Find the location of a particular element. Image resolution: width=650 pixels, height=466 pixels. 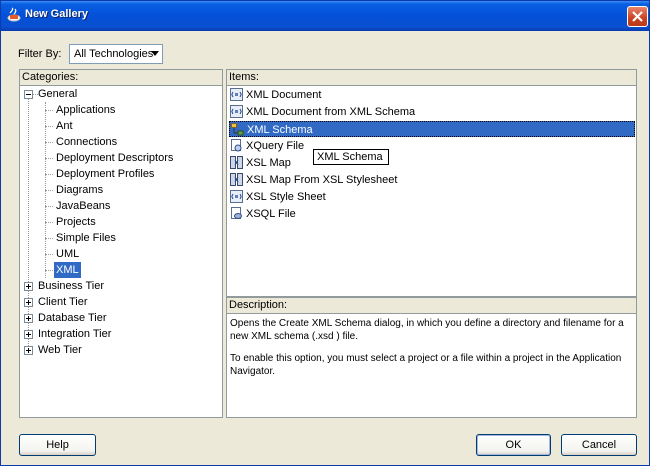

tree-item-applications: Applications is located at coordinates (81, 110).